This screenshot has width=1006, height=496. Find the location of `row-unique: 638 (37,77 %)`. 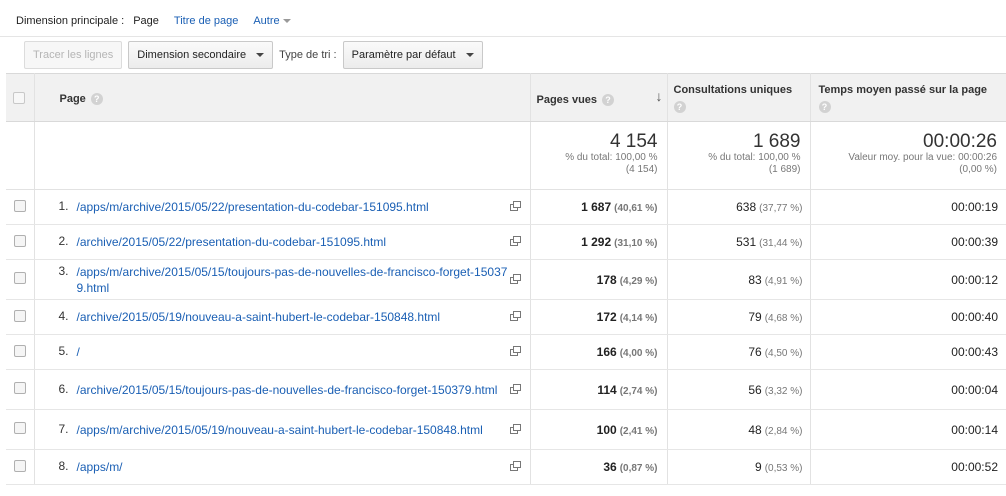

row-unique: 638 (37,77 %) is located at coordinates (739, 207).